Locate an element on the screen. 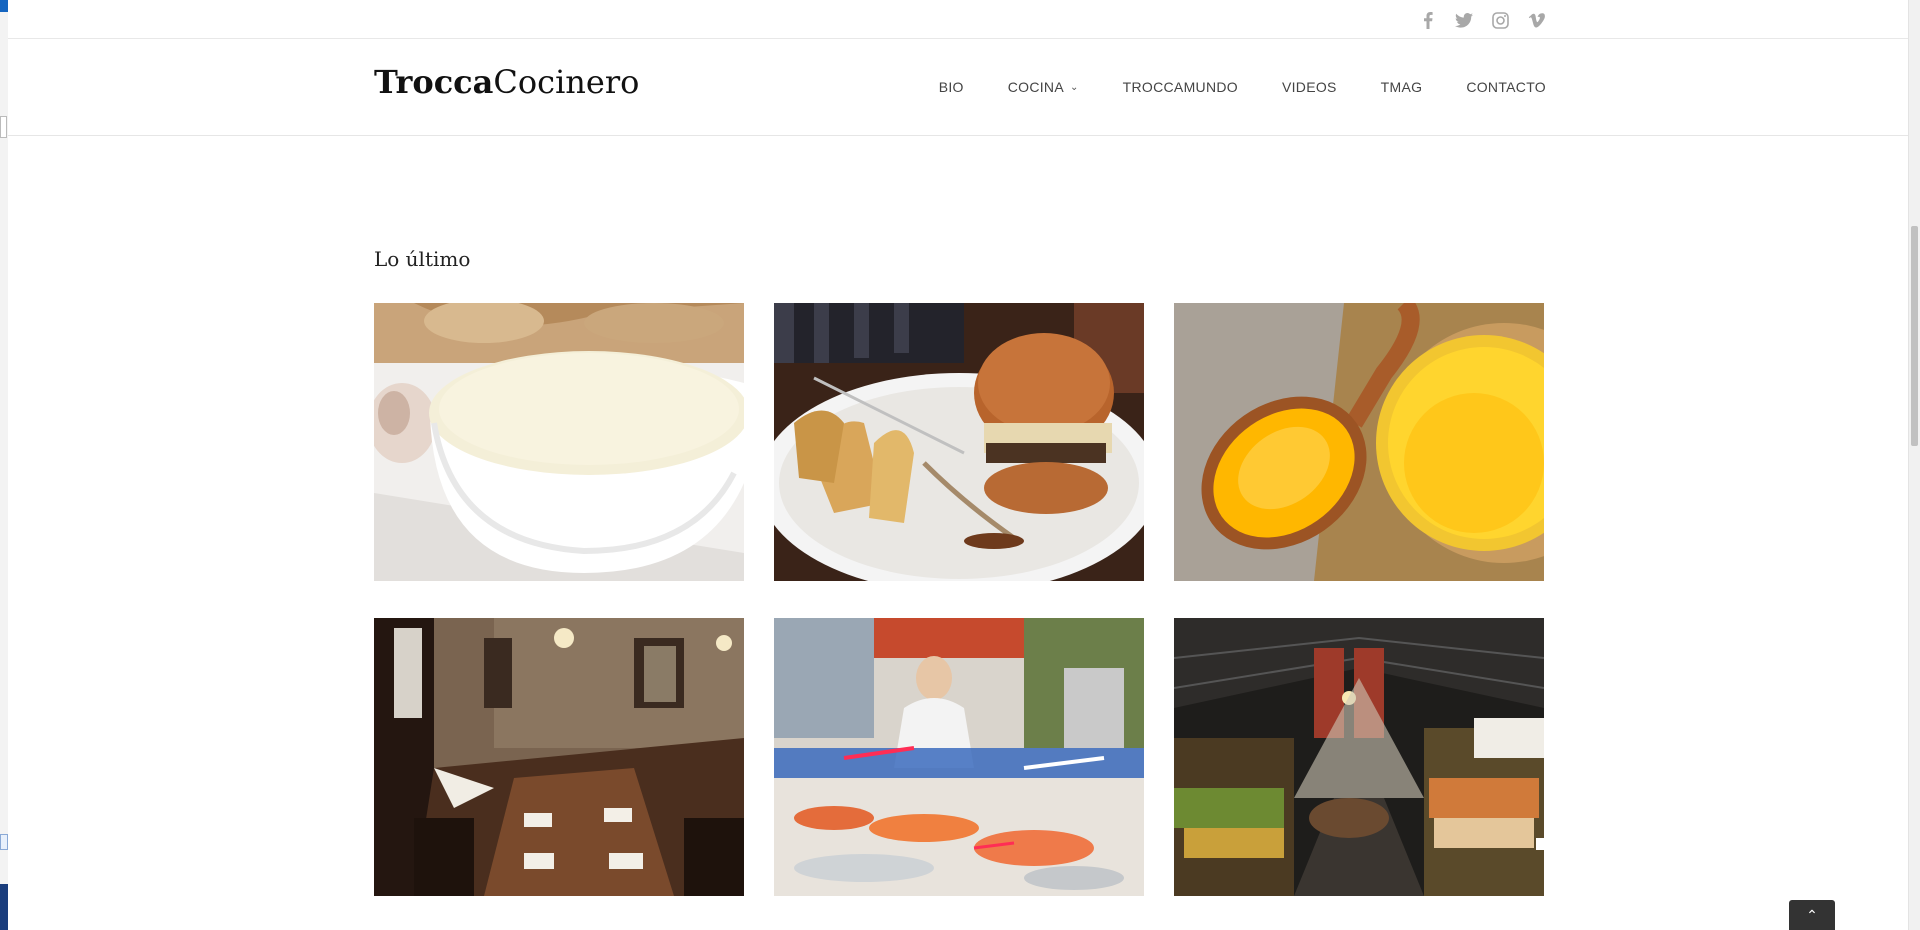 This screenshot has width=1920, height=930. nav-item-cocina: COCINA ⌄ is located at coordinates (1043, 87).